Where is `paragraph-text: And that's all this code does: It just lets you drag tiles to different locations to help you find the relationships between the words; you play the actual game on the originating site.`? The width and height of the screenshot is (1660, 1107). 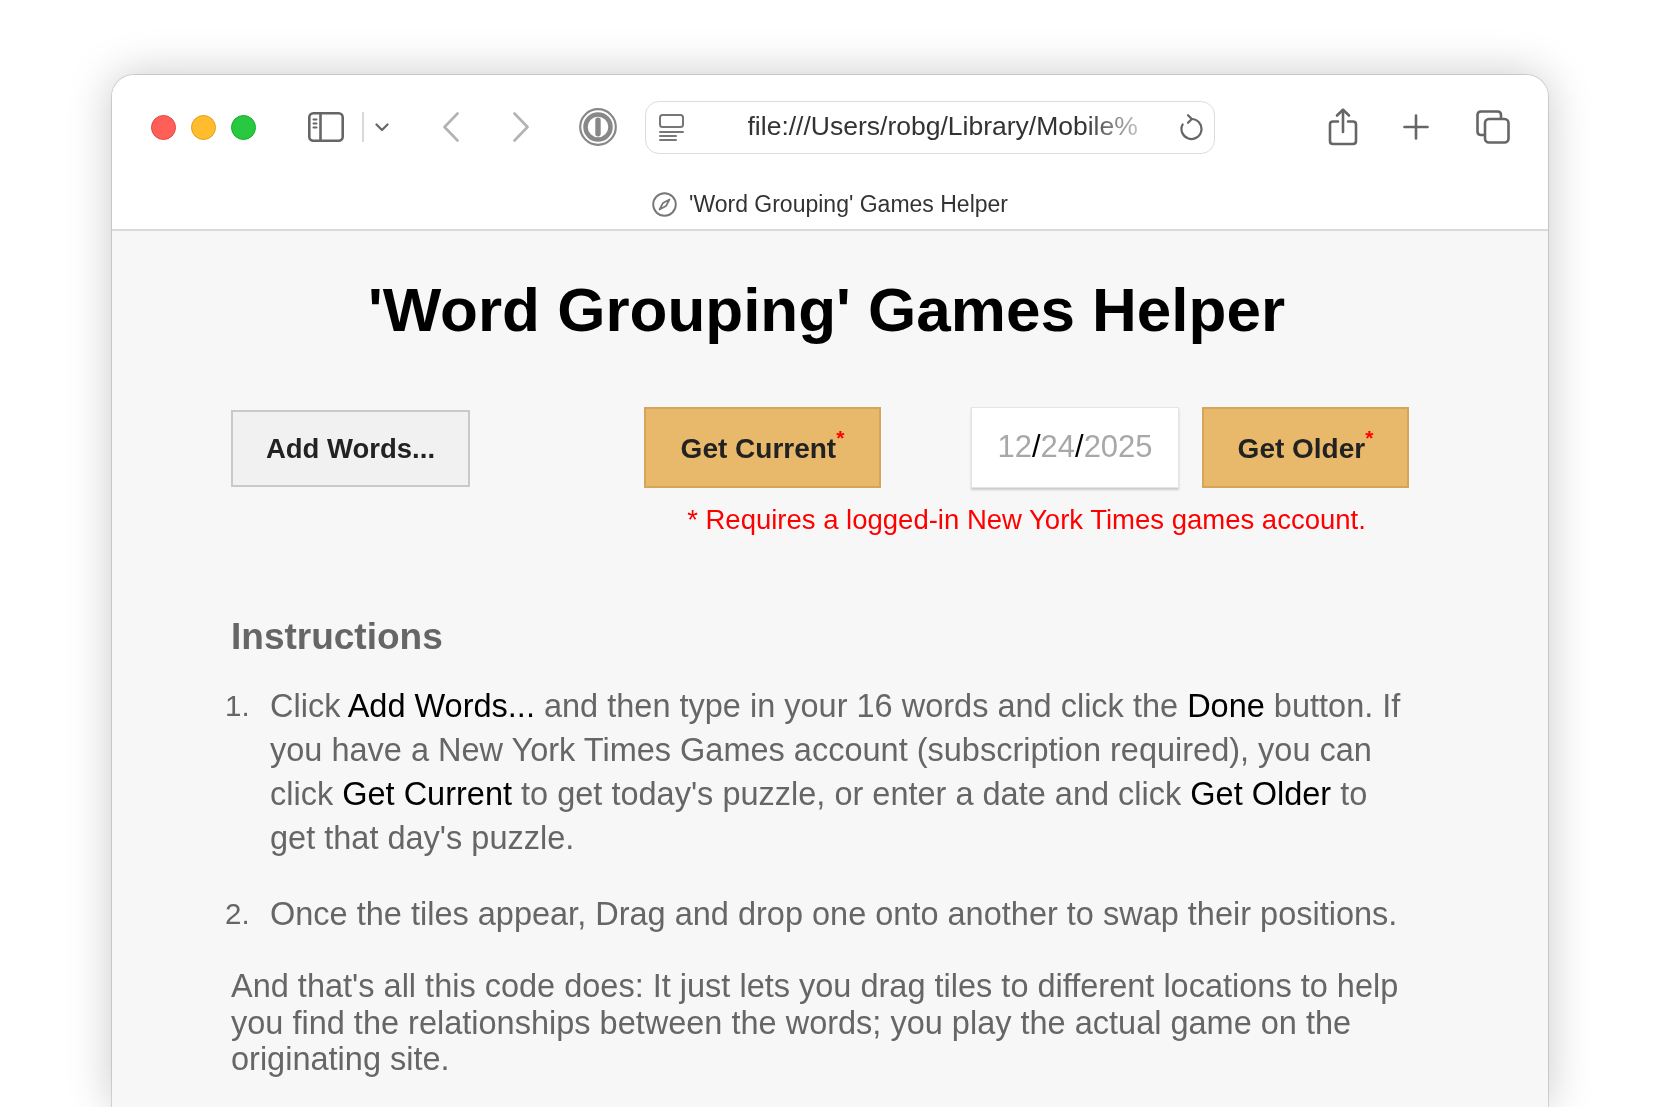
paragraph-text: And that's all this code does: It just lets you drag tiles to different locations to help you find the relationships between the words; you play the actual game on the originating site. is located at coordinates (815, 1023).